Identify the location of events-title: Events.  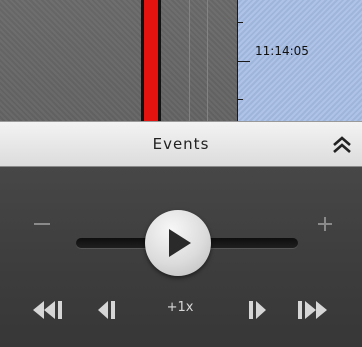
(181, 144).